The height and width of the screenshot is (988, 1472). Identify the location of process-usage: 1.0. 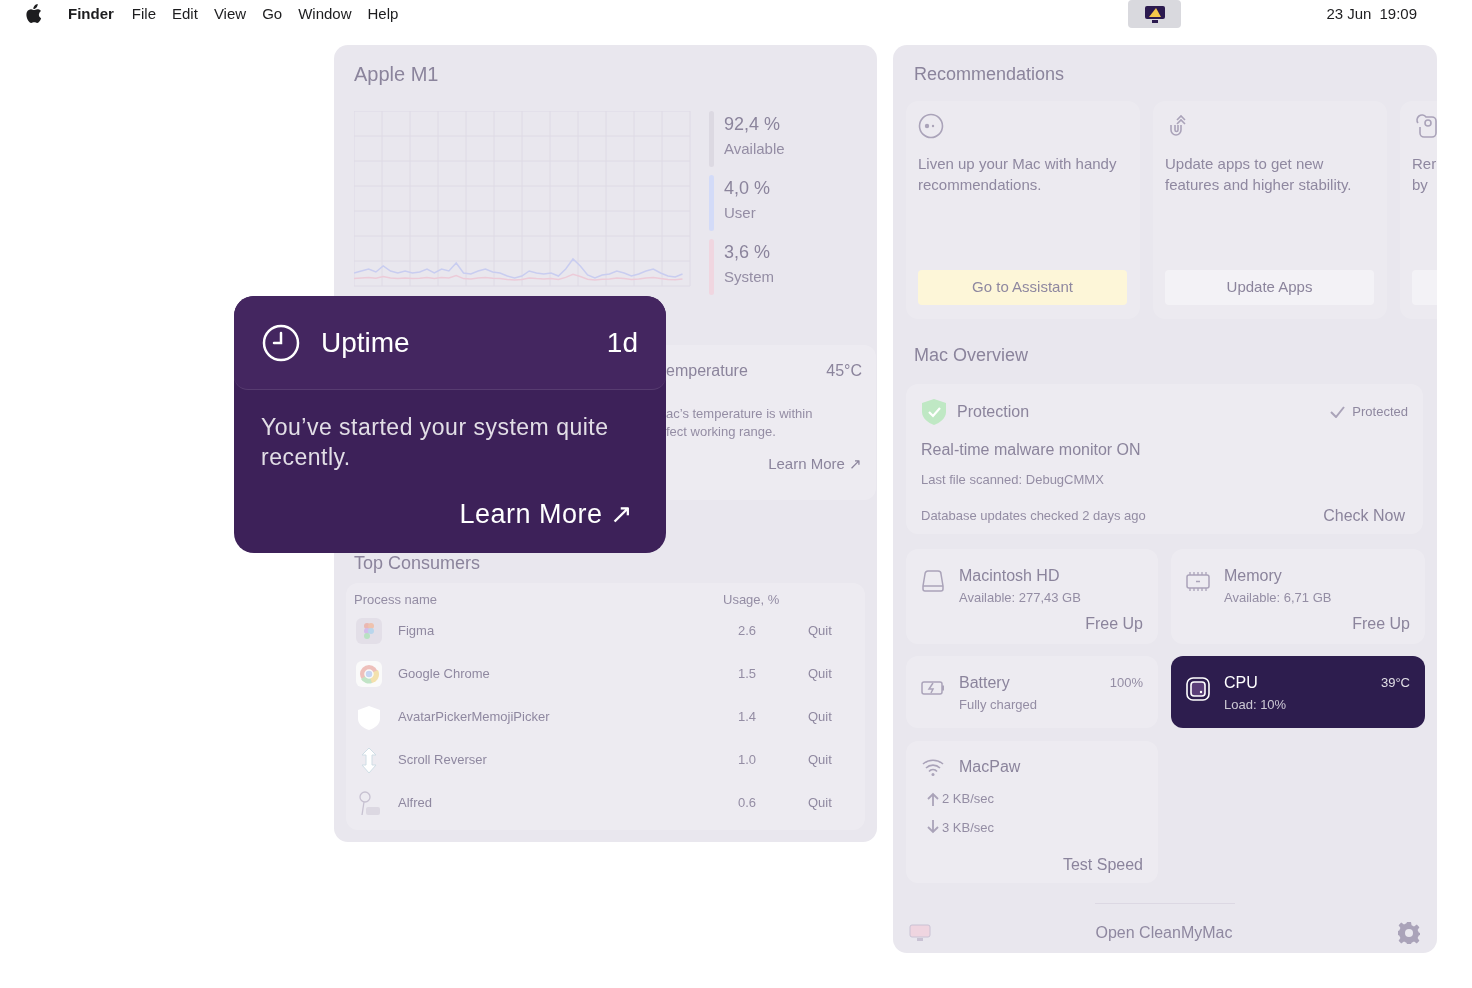
(748, 759).